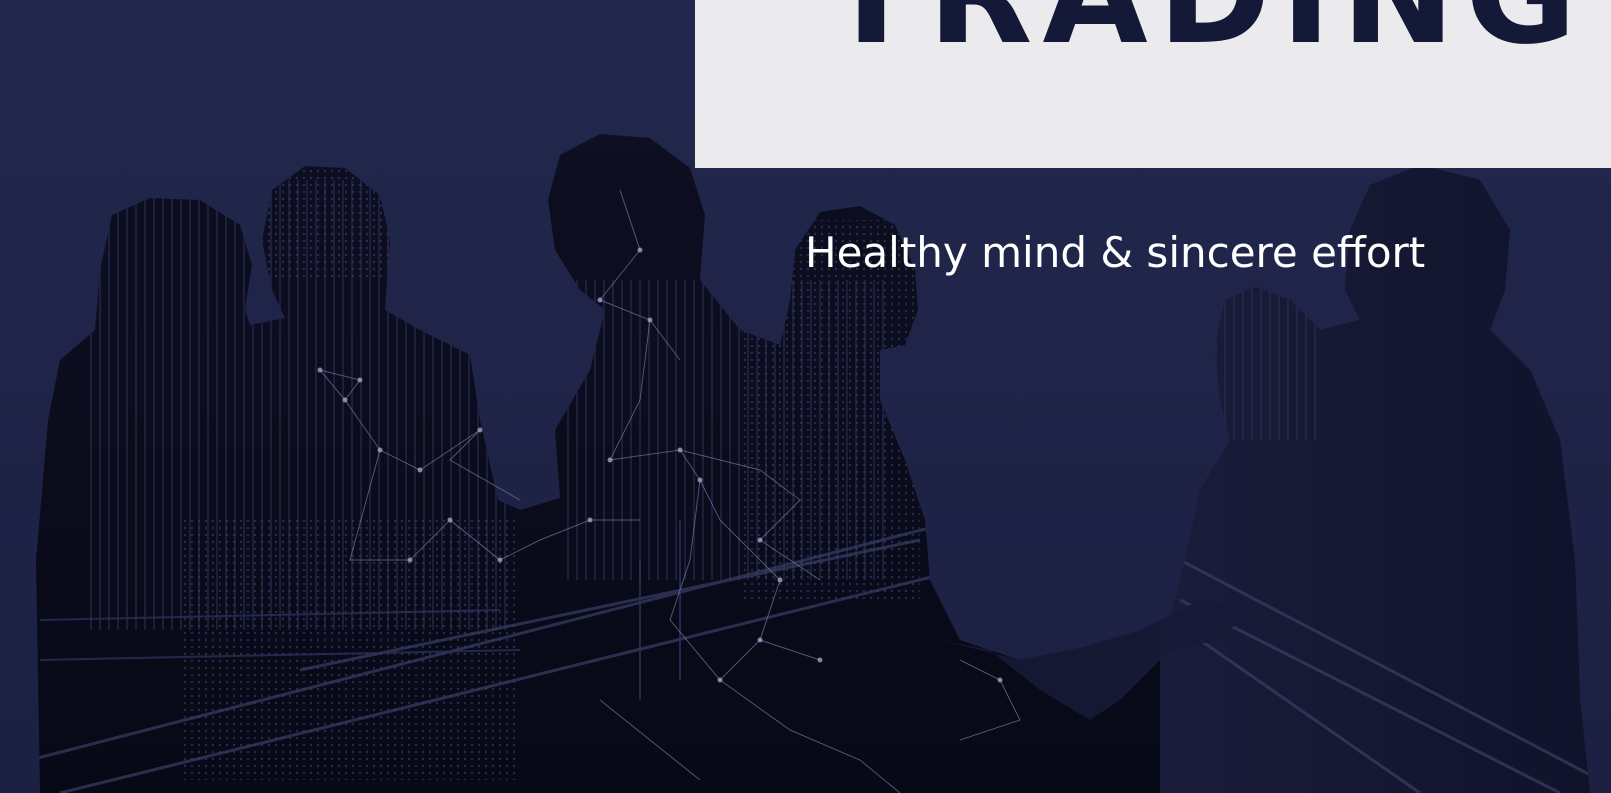  Describe the element at coordinates (1115, 252) in the screenshot. I see `hero-subtitle: Healthy mind & sincere effort` at that location.